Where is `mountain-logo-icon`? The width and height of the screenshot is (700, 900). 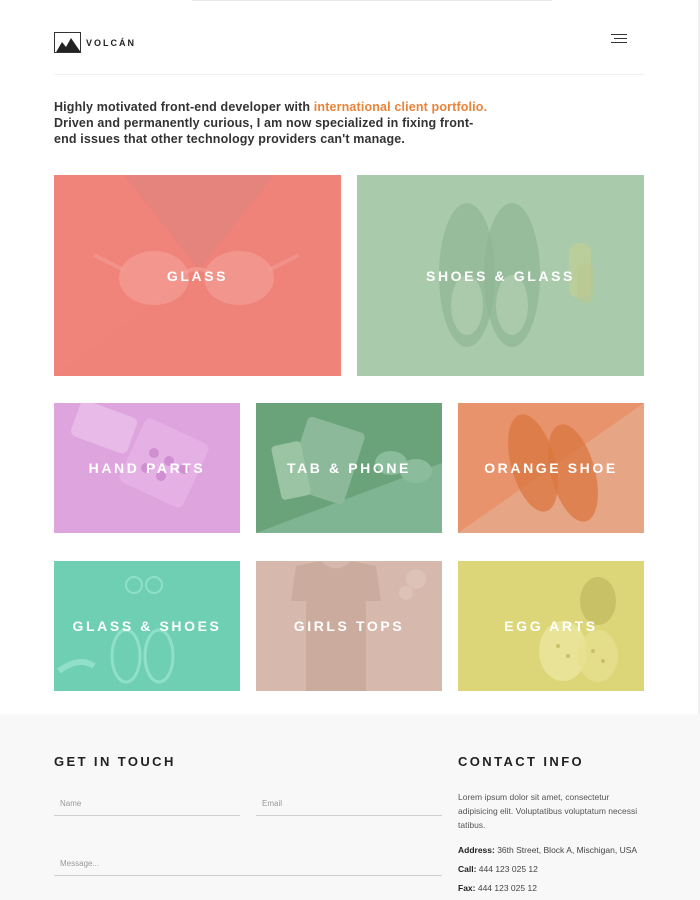 mountain-logo-icon is located at coordinates (67, 42).